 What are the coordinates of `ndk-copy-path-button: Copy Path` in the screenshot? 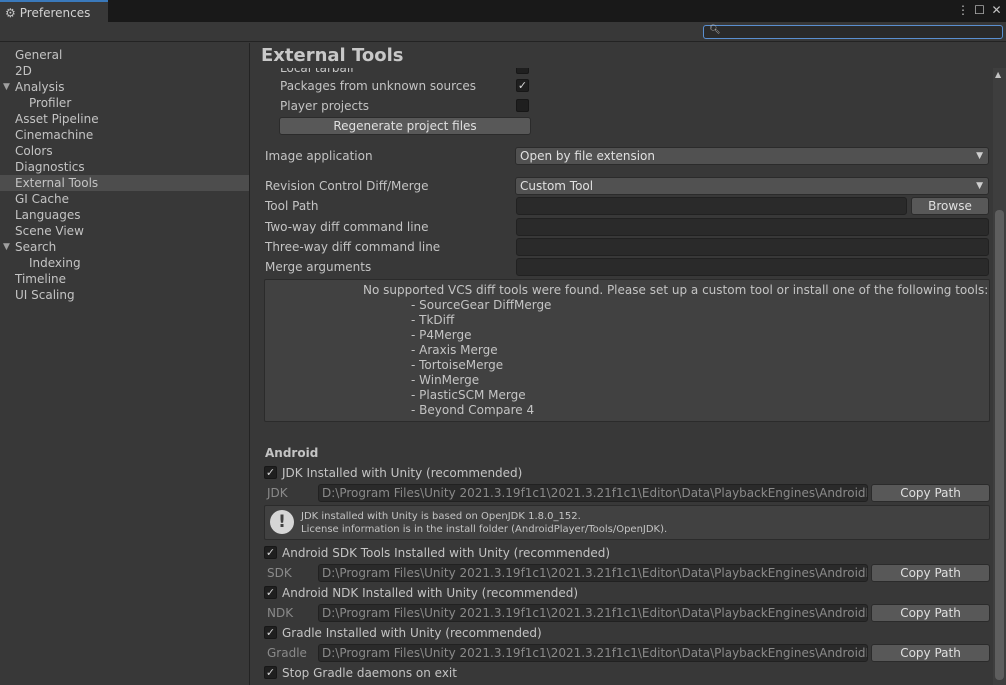 It's located at (930, 613).